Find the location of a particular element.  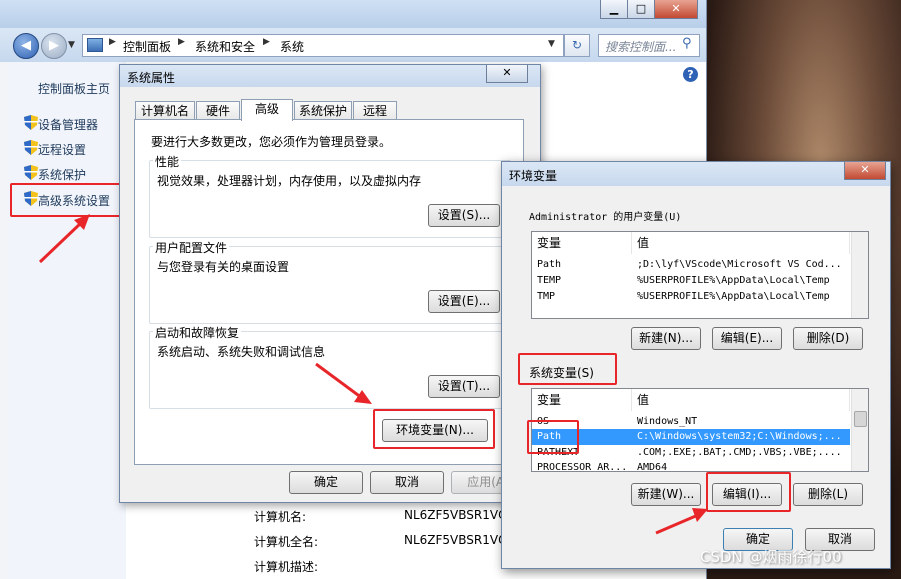

detail-label: 计算机描述: is located at coordinates (286, 567).